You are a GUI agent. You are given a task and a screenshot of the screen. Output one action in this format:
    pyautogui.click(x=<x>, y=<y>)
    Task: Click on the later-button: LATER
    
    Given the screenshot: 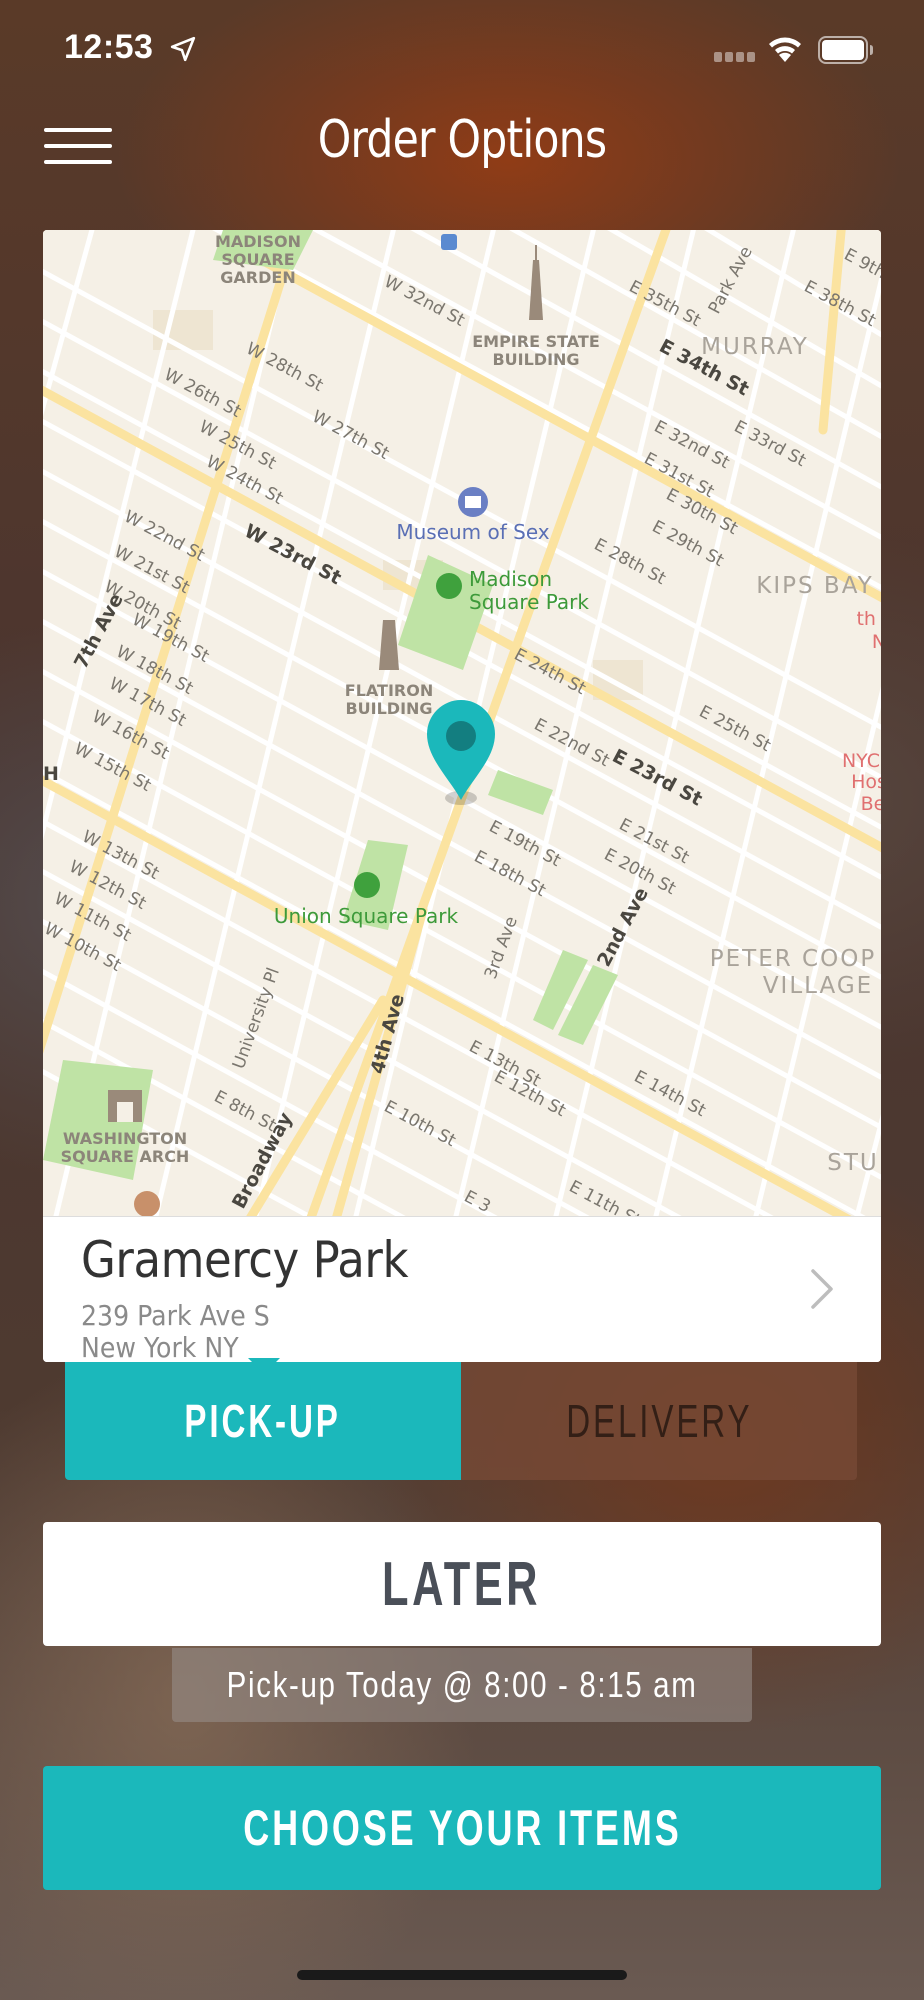 What is the action you would take?
    pyautogui.click(x=462, y=1584)
    